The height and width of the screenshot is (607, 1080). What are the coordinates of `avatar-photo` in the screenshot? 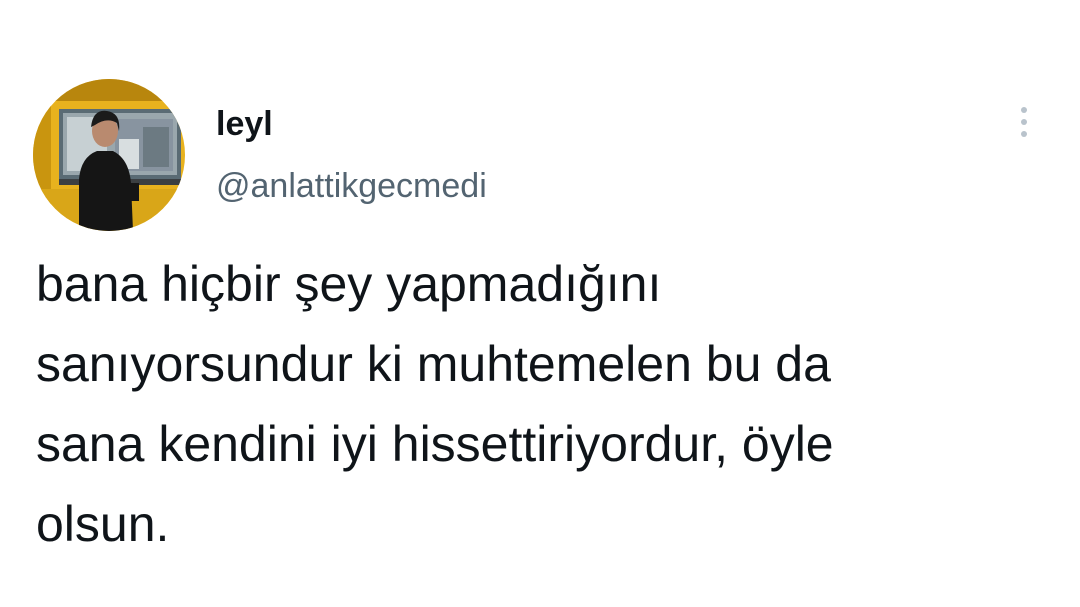 It's located at (109, 155).